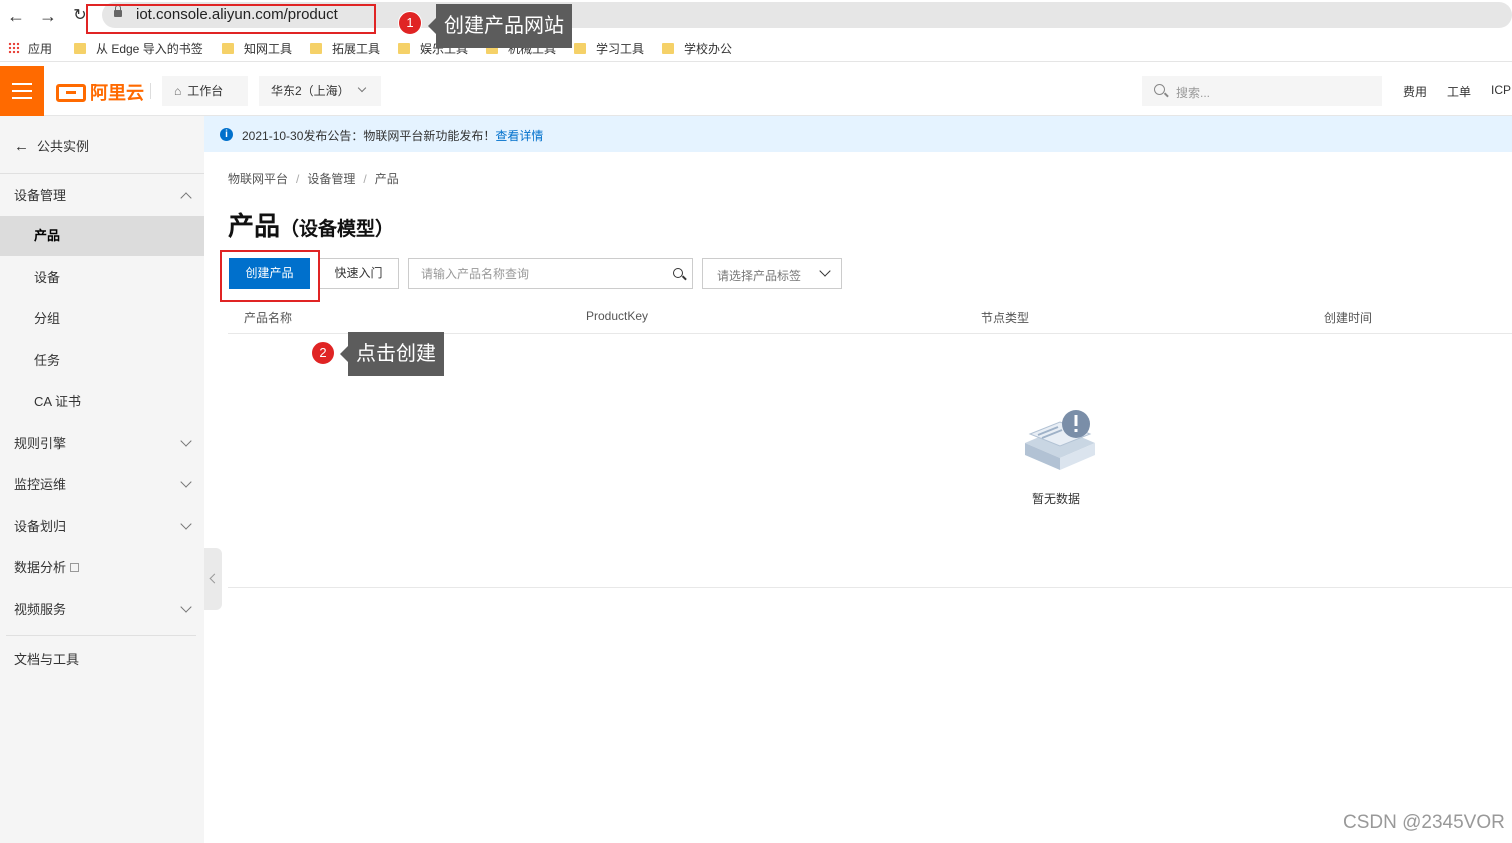 The height and width of the screenshot is (843, 1512). What do you see at coordinates (186, 198) in the screenshot?
I see `chevron-up-icon` at bounding box center [186, 198].